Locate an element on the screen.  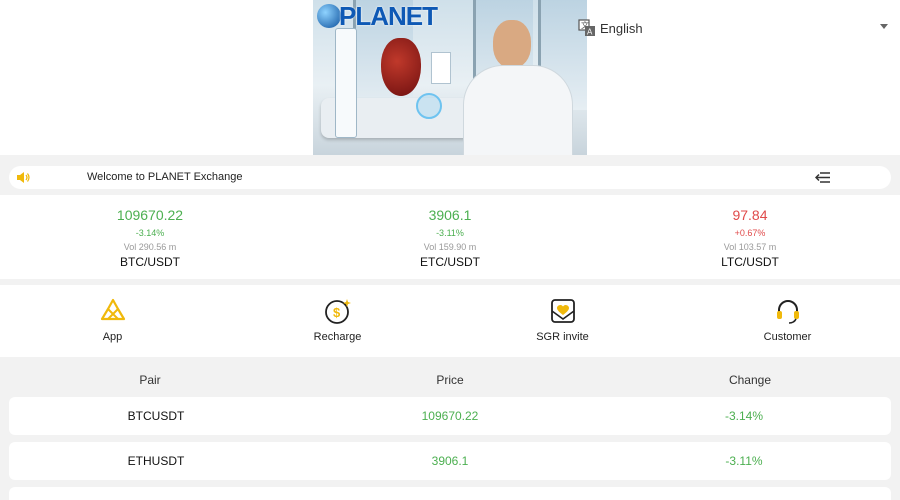
recharge-icon: $ is located at coordinates (337, 311).